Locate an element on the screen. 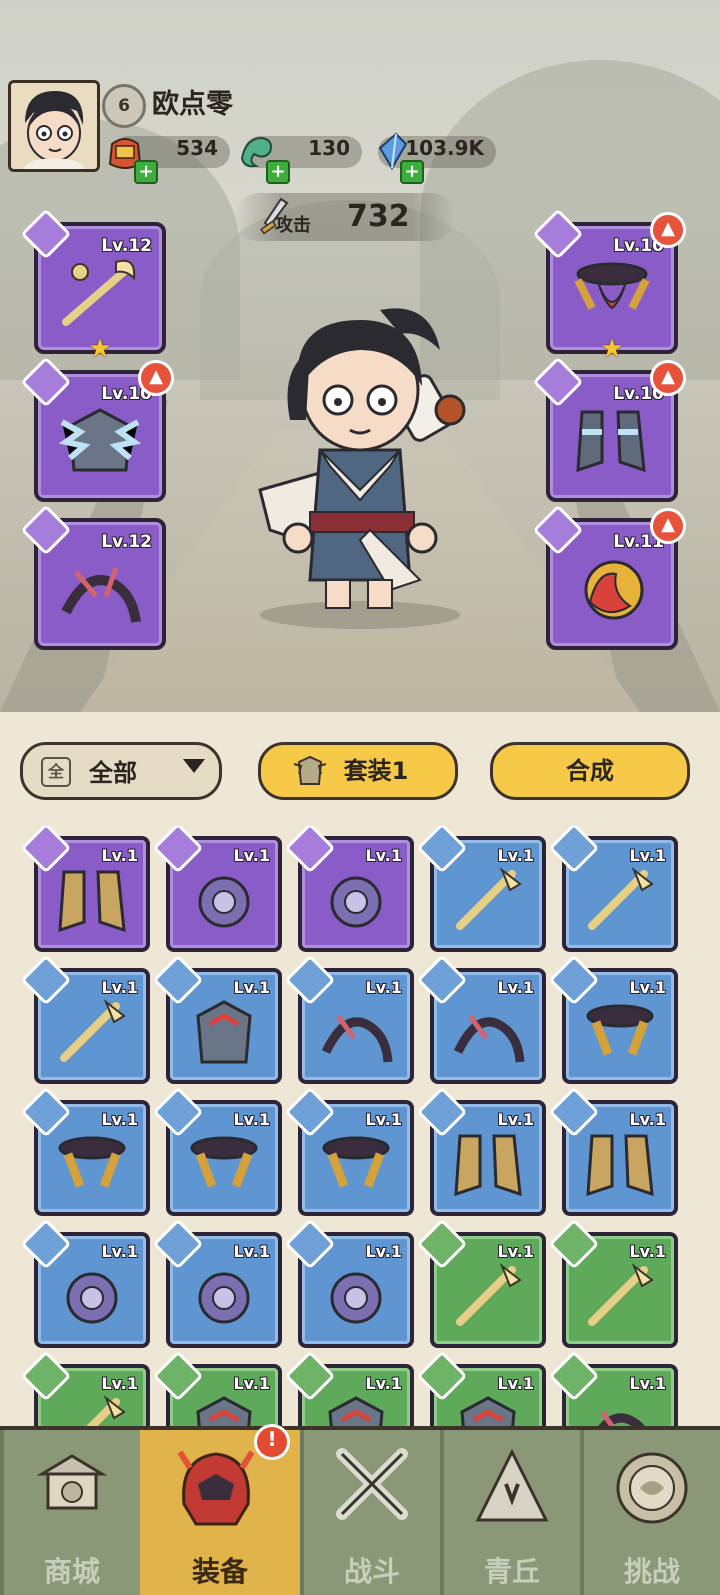  filter-all-icon: 全 is located at coordinates (56, 772).